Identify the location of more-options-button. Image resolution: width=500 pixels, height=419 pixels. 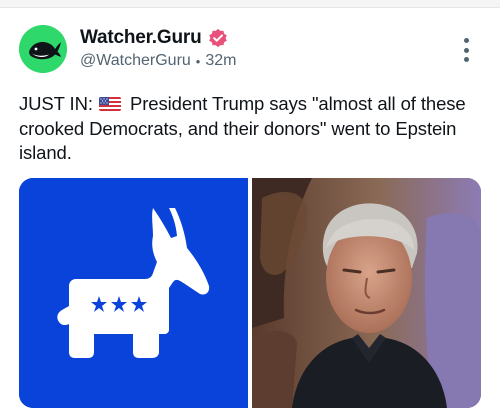
(466, 50).